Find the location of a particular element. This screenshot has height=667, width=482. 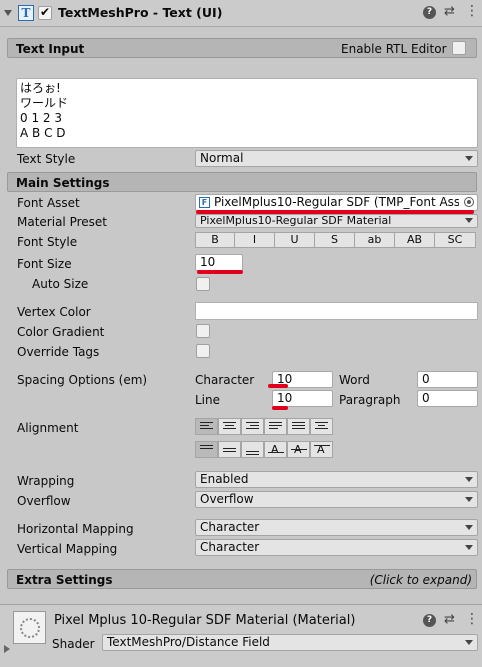

main-settings-section-label: Main Settings is located at coordinates (63, 183).